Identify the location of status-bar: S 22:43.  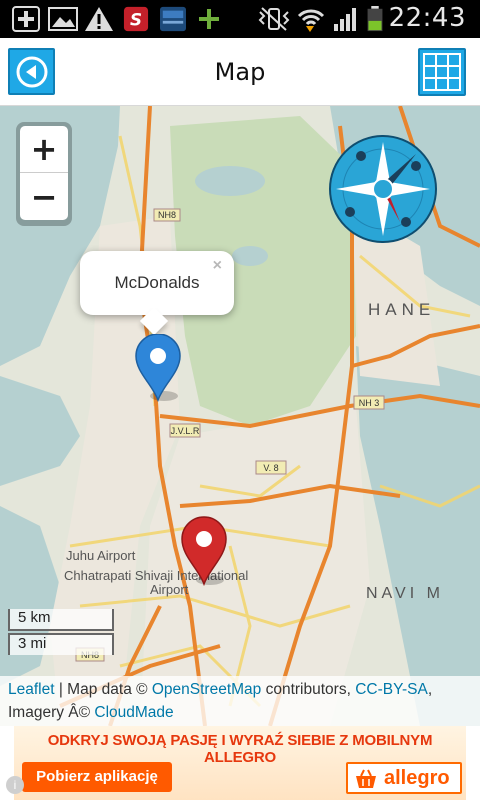
(240, 19).